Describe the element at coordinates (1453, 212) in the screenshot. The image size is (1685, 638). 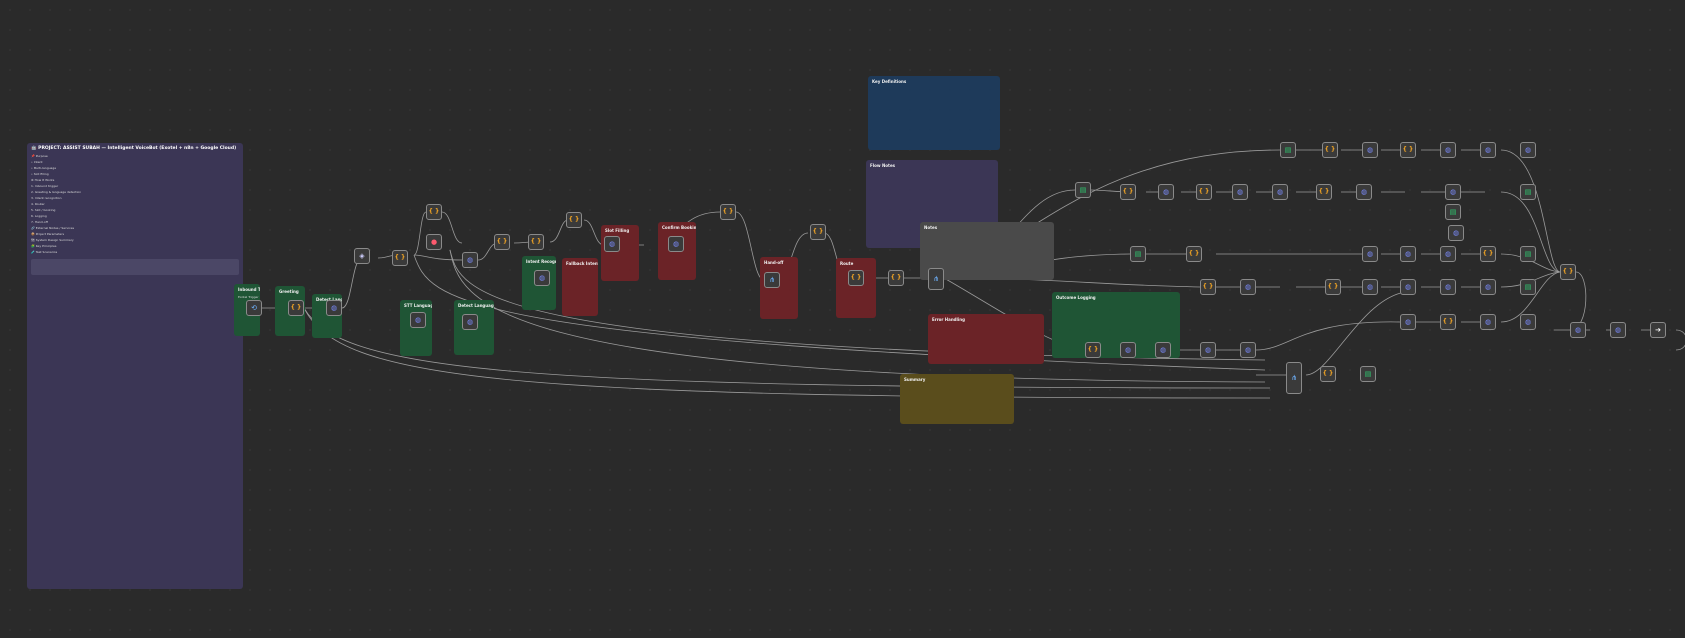
I see `node-w-sheet: ▤` at that location.